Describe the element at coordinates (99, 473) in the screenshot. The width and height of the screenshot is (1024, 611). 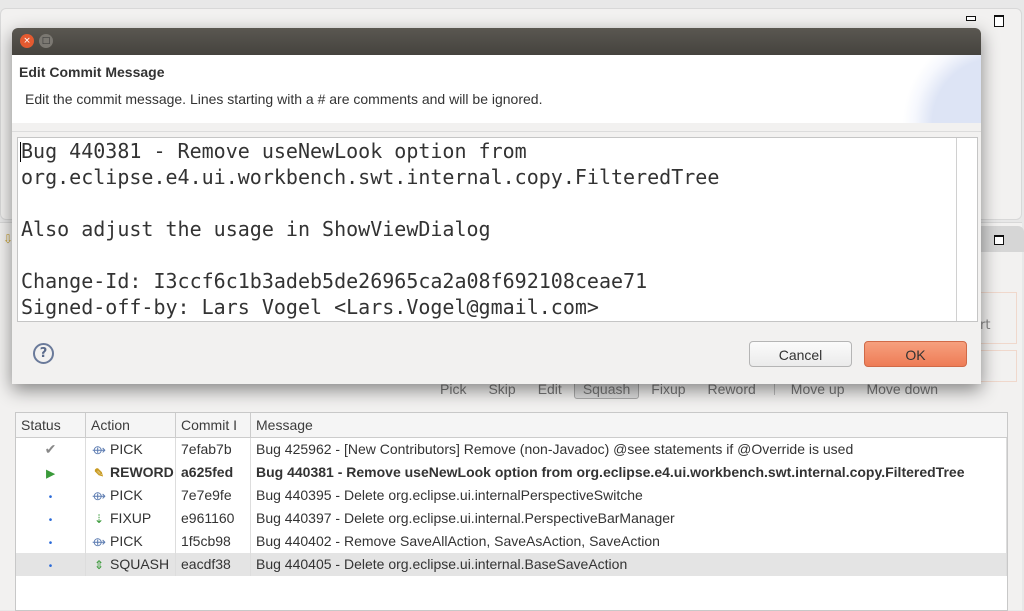
I see `reword-icon: ✎` at that location.